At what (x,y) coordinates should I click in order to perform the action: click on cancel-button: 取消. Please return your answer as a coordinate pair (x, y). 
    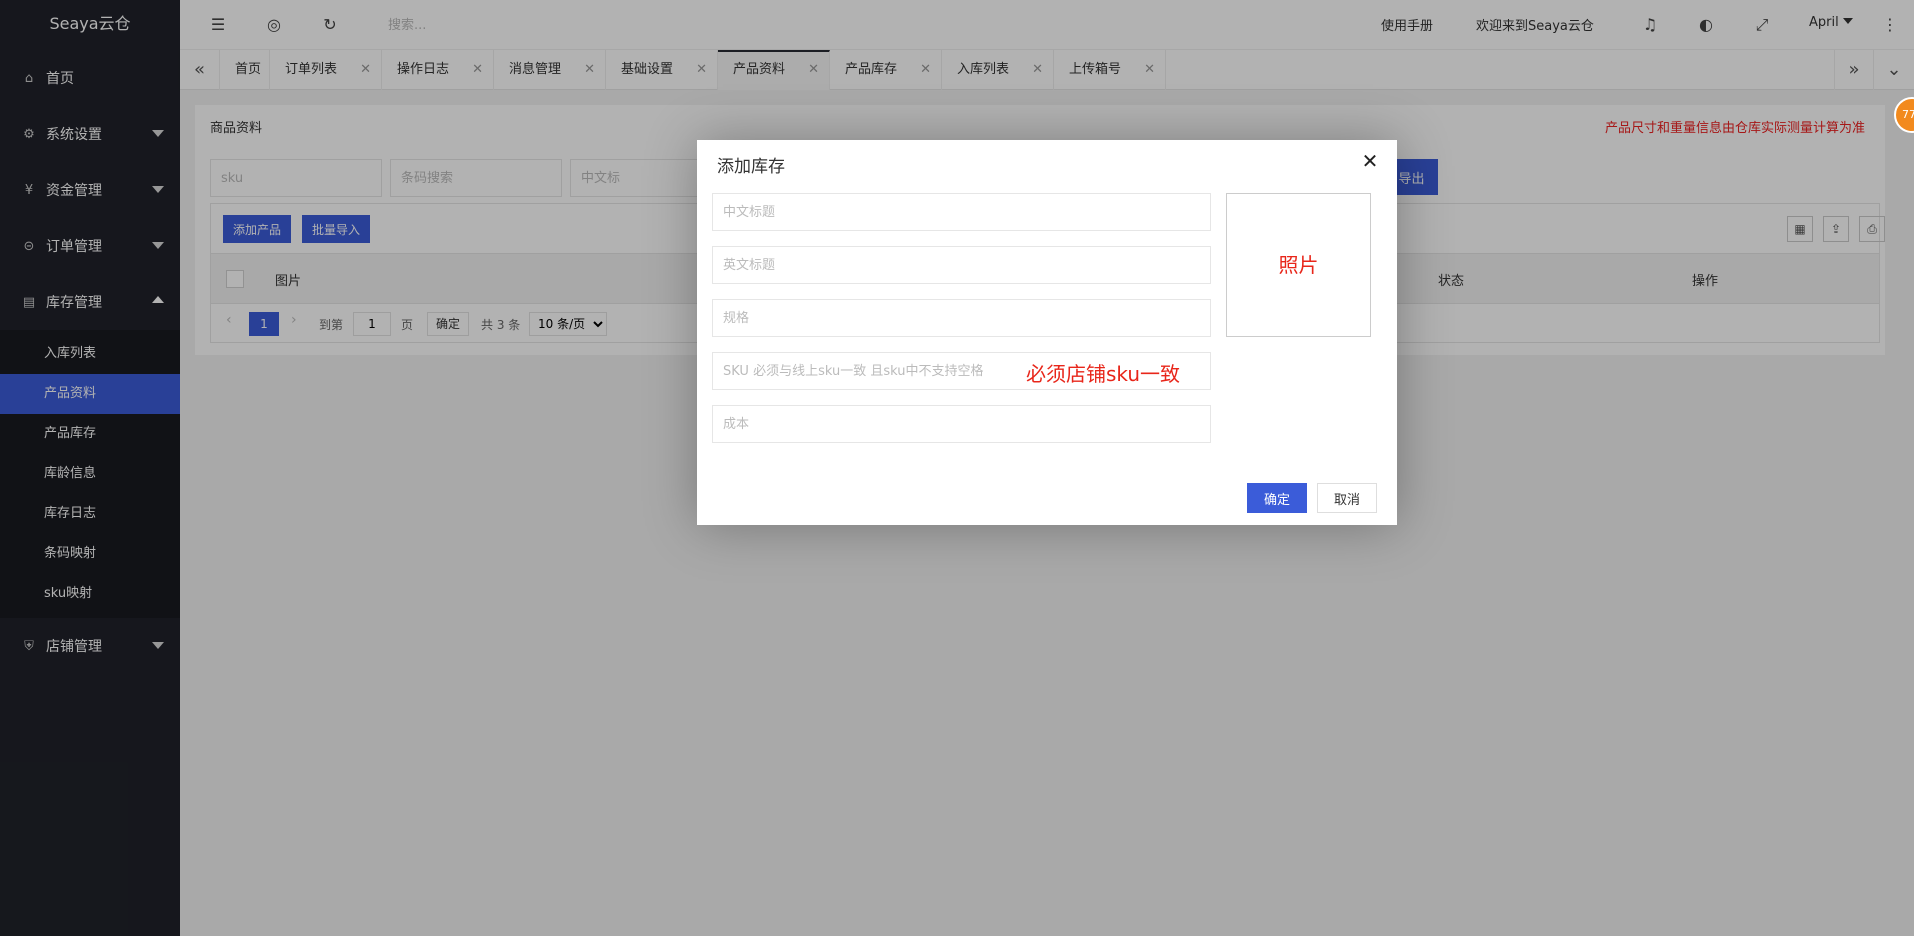
    Looking at the image, I should click on (1347, 498).